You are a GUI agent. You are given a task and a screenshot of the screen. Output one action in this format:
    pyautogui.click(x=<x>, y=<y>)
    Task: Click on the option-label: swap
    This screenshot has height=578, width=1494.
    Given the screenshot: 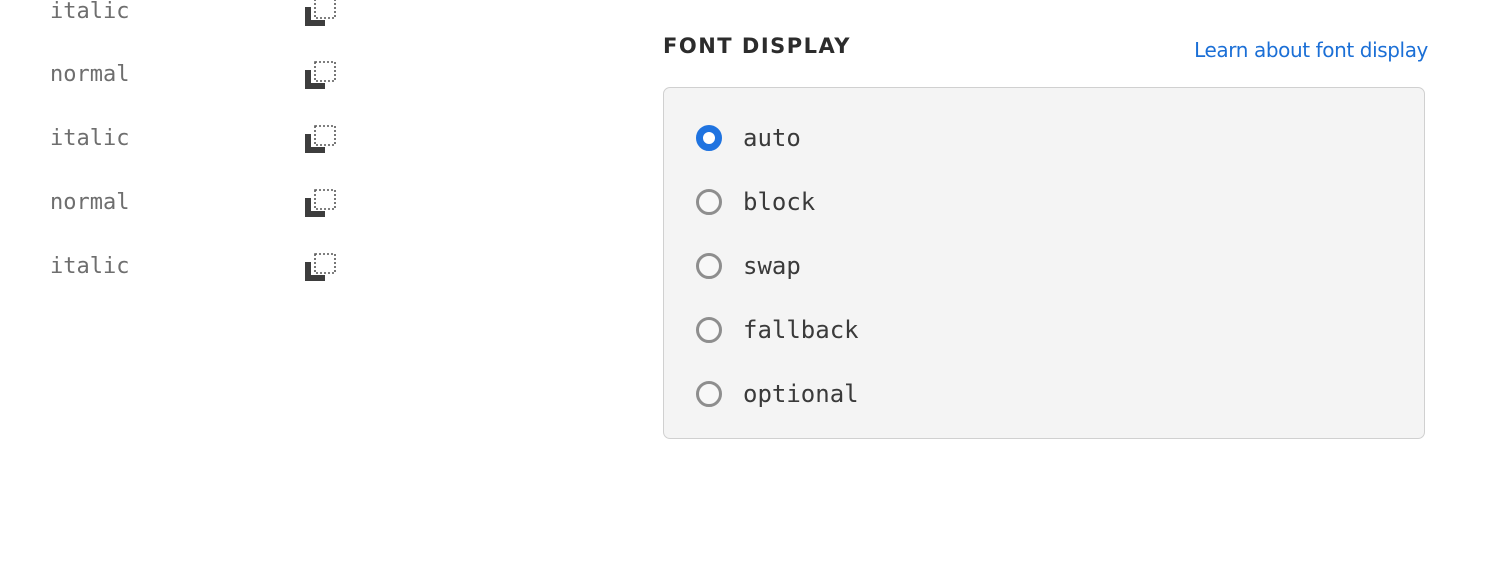 What is the action you would take?
    pyautogui.click(x=772, y=266)
    